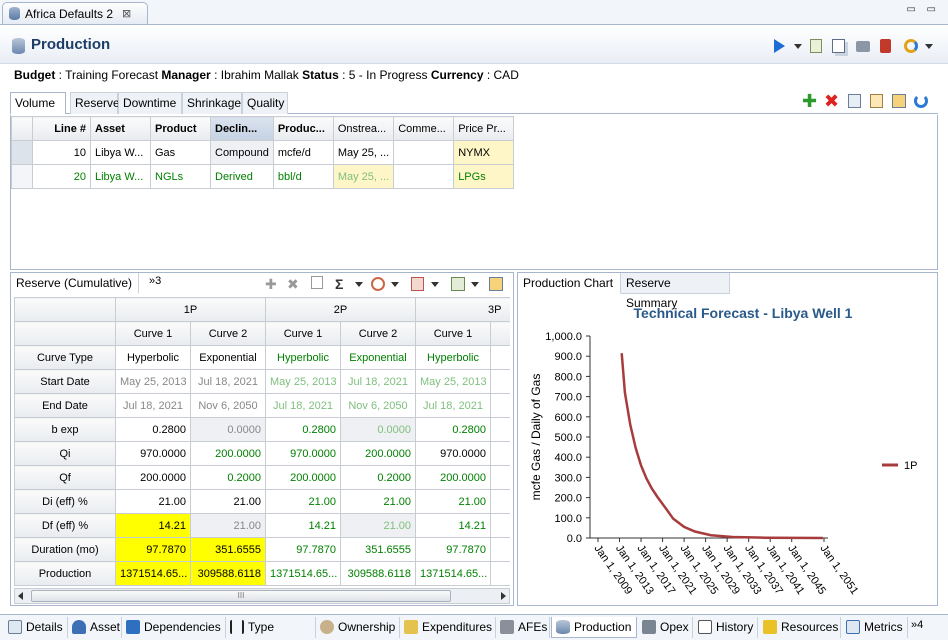 The image size is (948, 640). Describe the element at coordinates (503, 596) in the screenshot. I see `scroll-right-icon` at that location.